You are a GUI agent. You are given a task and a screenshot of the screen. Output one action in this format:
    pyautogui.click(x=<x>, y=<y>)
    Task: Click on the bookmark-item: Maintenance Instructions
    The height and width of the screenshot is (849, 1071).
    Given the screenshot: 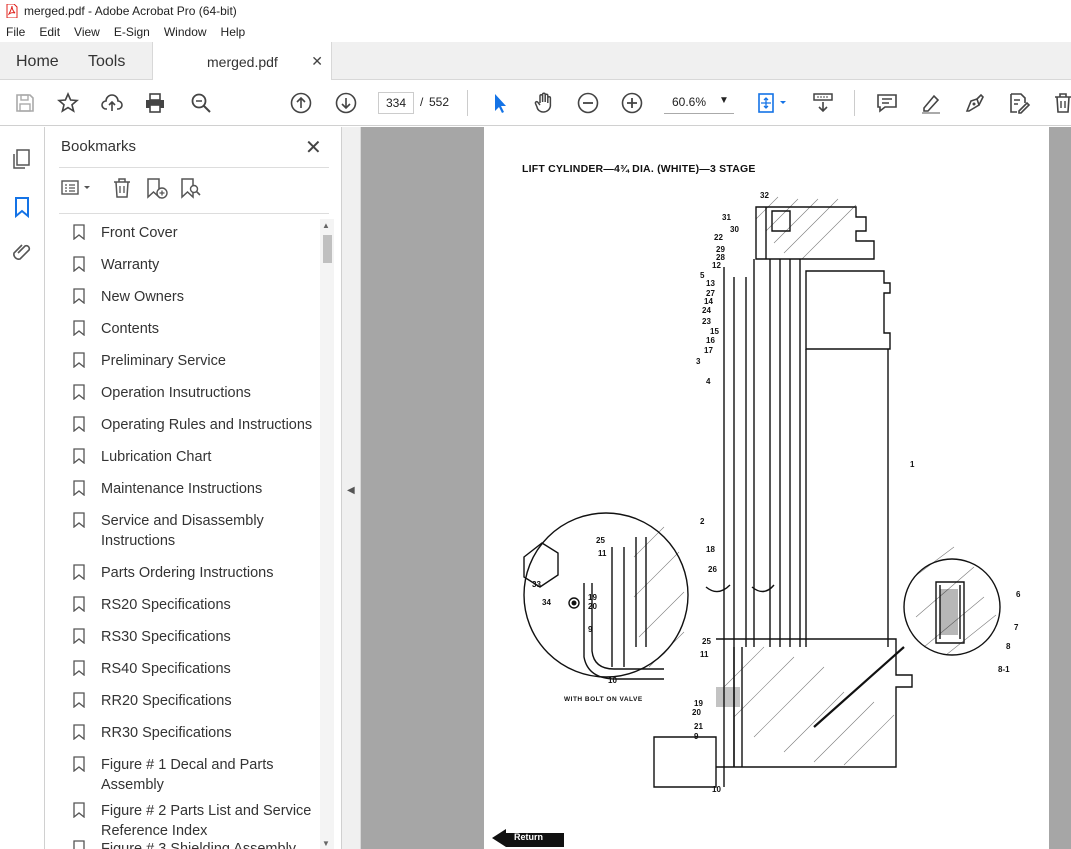 What is the action you would take?
    pyautogui.click(x=198, y=489)
    